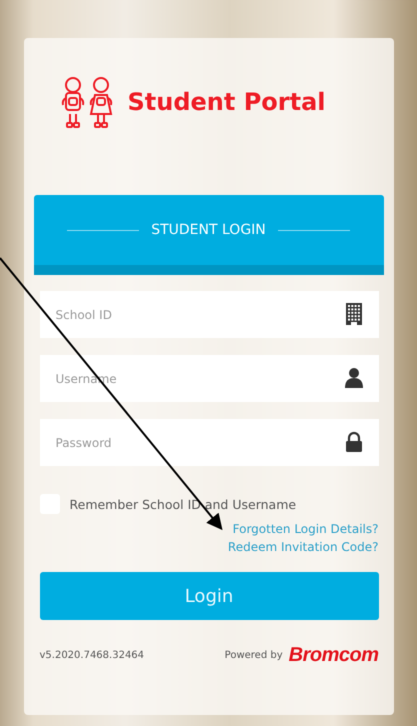 Image resolution: width=417 pixels, height=726 pixels. Describe the element at coordinates (305, 529) in the screenshot. I see `help-link: Forgotten Login Details?` at that location.